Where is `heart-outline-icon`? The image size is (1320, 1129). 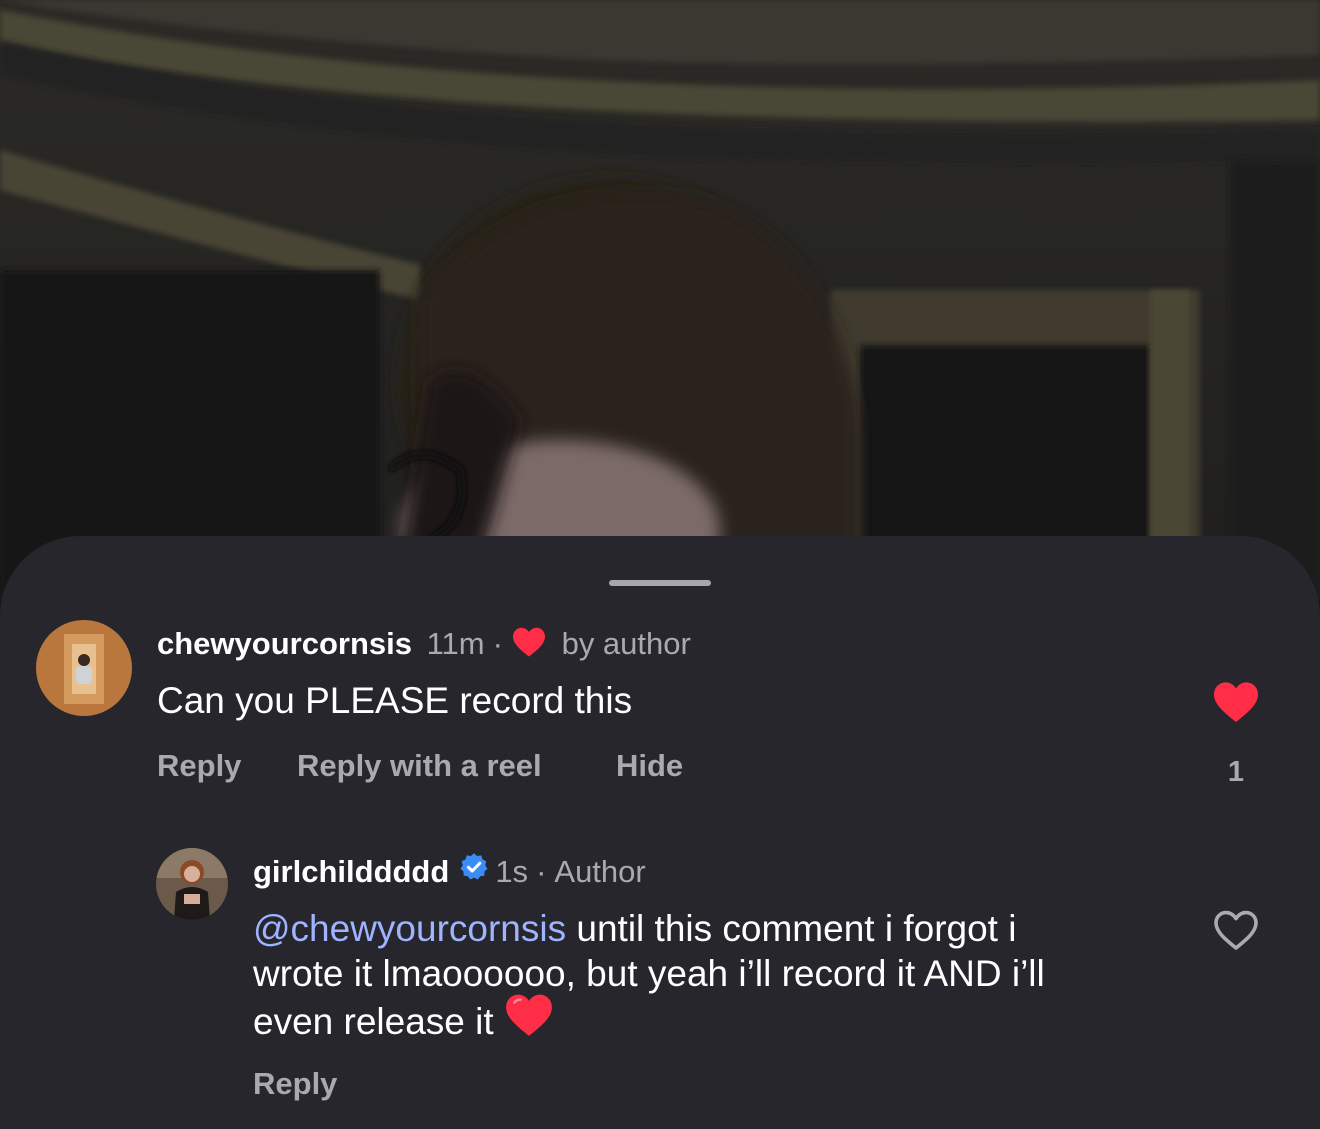
heart-outline-icon is located at coordinates (1236, 930).